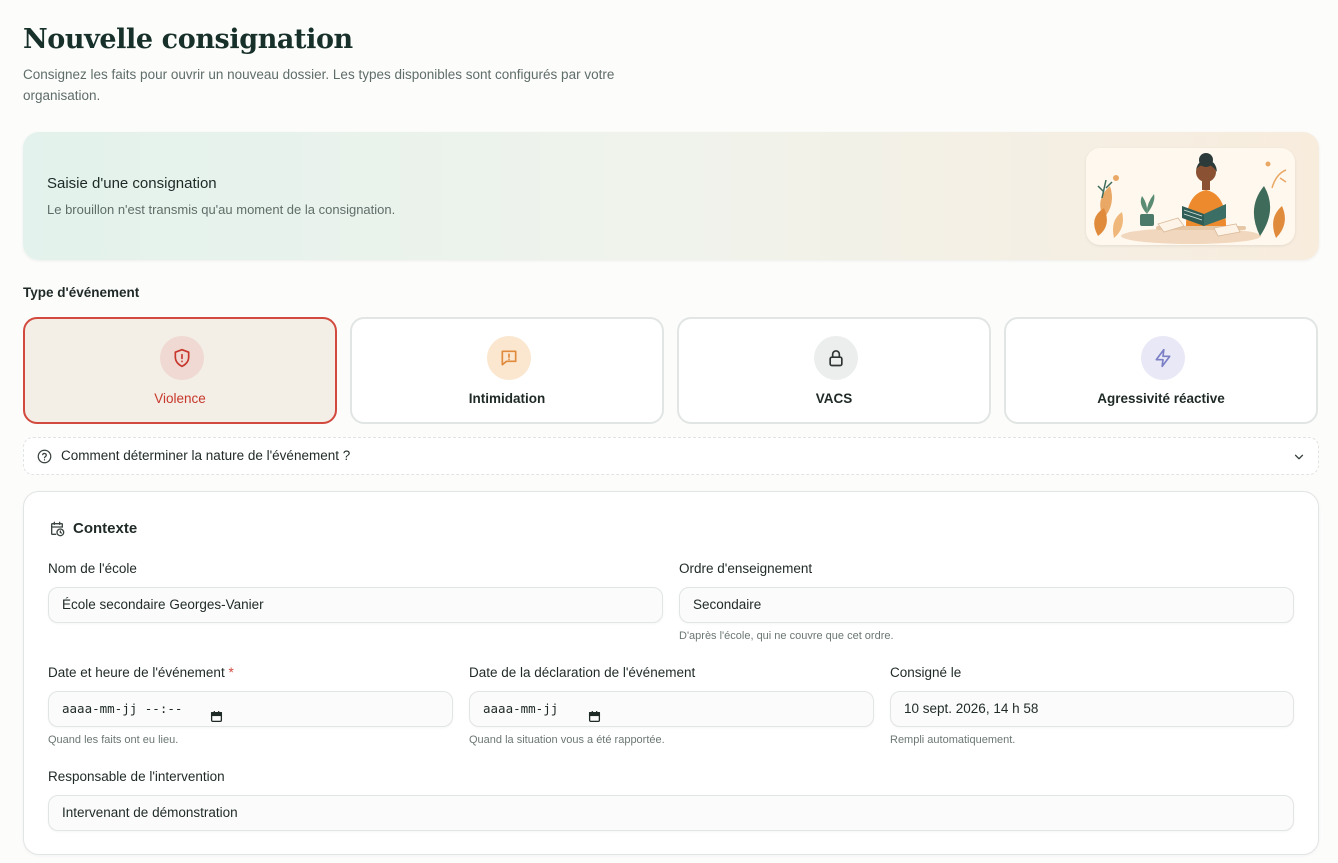  What do you see at coordinates (671, 813) in the screenshot?
I see `responsible-input: Intervenant de démonstration` at bounding box center [671, 813].